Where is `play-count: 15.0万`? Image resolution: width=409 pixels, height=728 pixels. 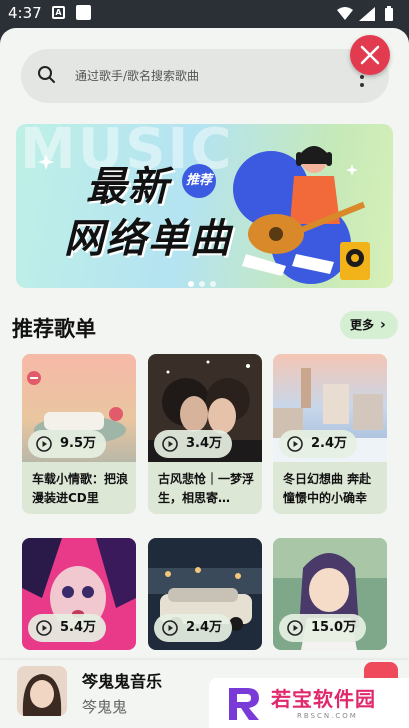
play-count: 15.0万 is located at coordinates (334, 627).